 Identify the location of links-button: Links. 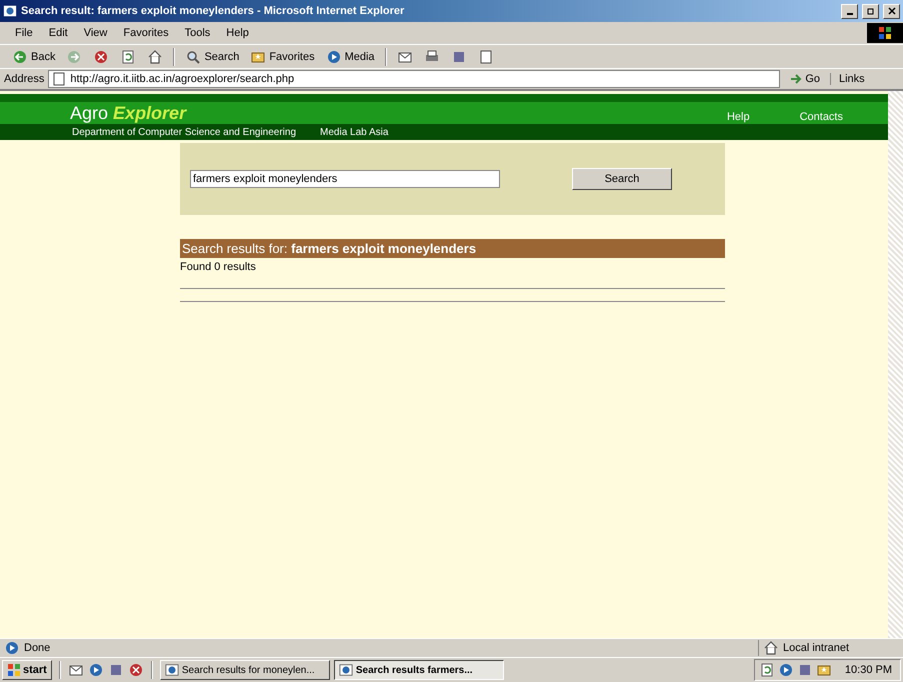
(864, 79).